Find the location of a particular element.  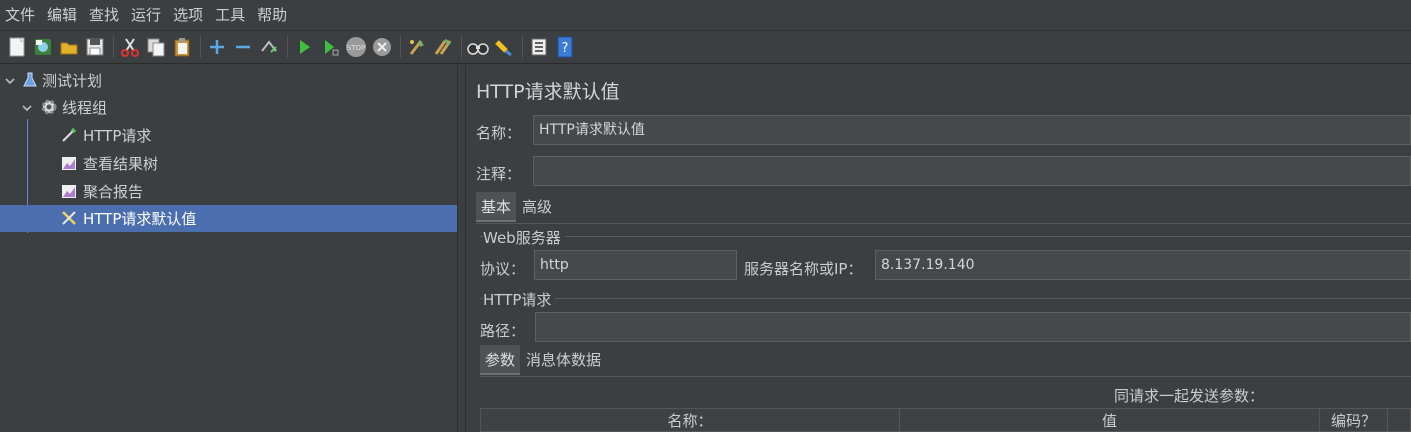

tab-advanced: 高级 is located at coordinates (537, 207).